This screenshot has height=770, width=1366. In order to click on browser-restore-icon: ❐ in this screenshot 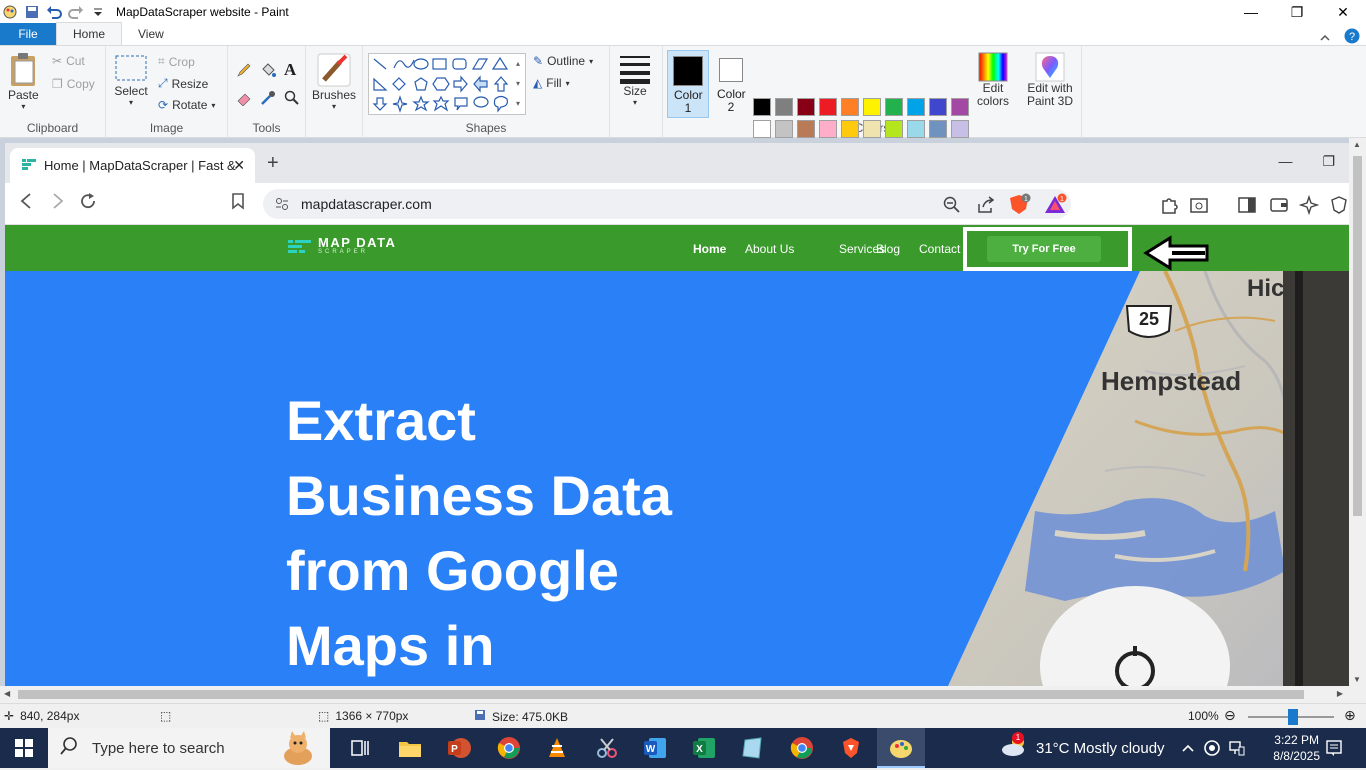, I will do `click(1328, 161)`.